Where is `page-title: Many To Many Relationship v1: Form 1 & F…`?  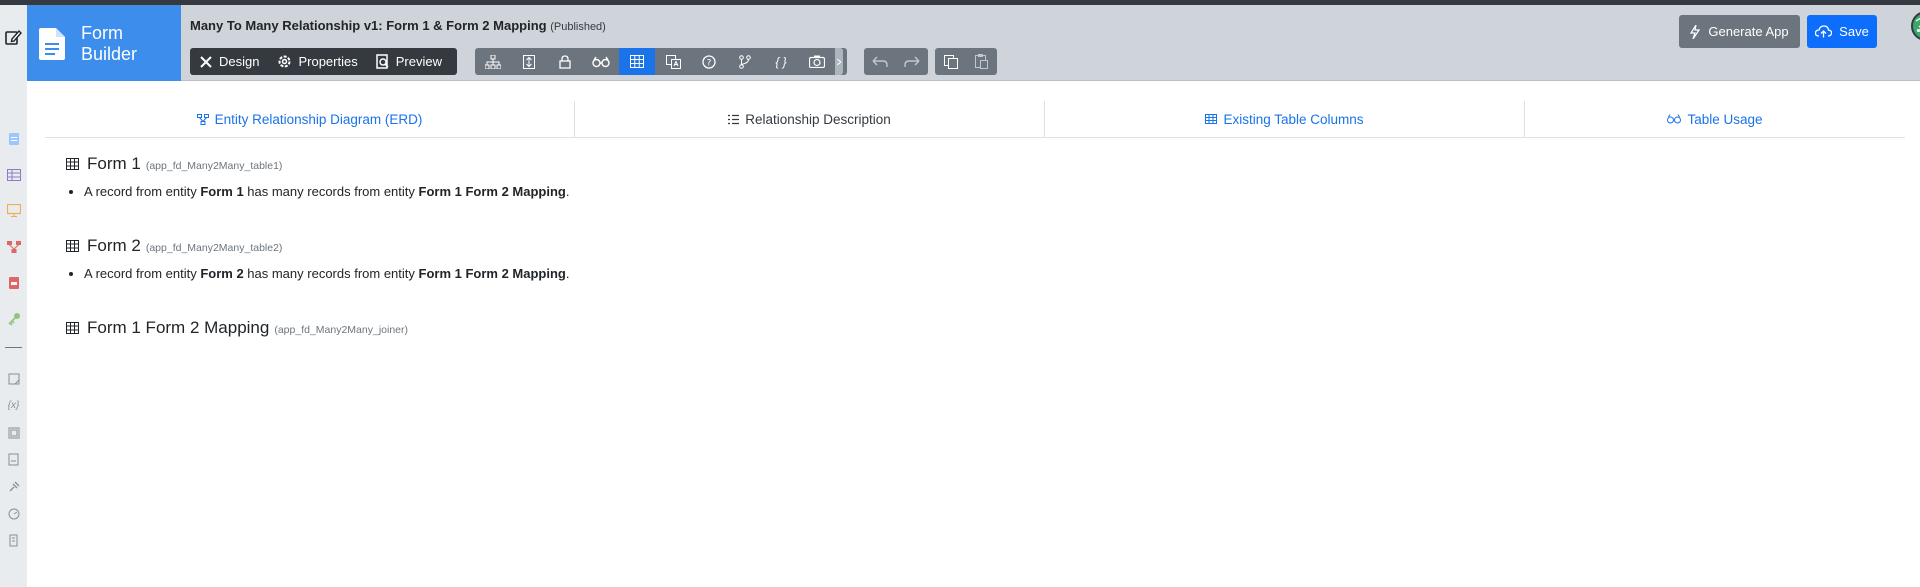 page-title: Many To Many Relationship v1: Form 1 & F… is located at coordinates (398, 25).